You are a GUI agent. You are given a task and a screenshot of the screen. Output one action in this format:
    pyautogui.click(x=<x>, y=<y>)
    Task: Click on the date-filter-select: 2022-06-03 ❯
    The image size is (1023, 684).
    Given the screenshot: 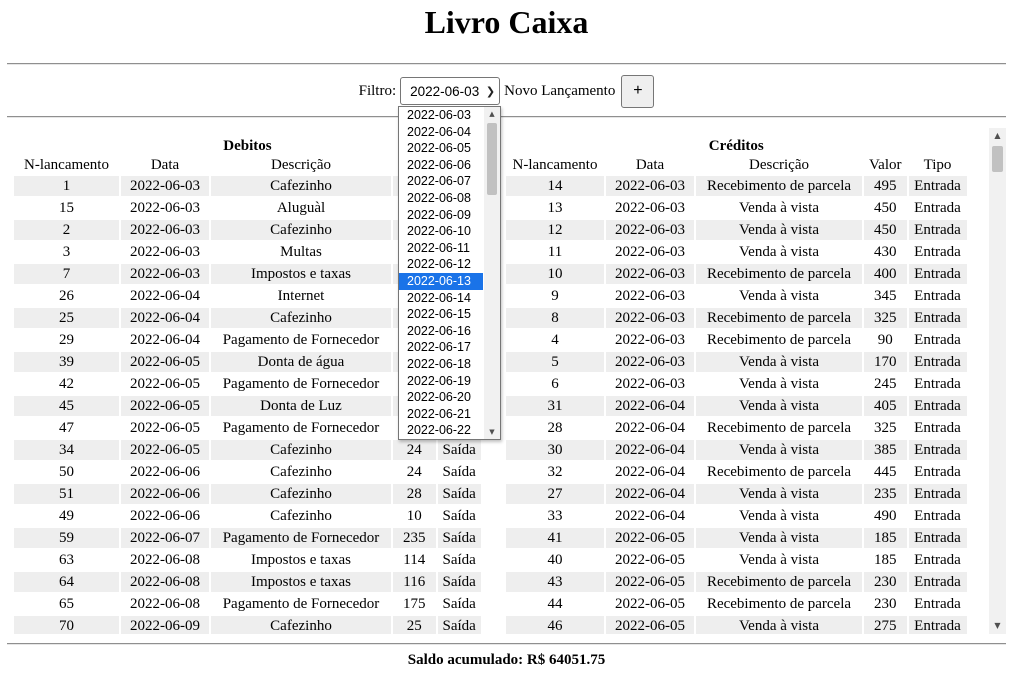 What is the action you would take?
    pyautogui.click(x=450, y=91)
    